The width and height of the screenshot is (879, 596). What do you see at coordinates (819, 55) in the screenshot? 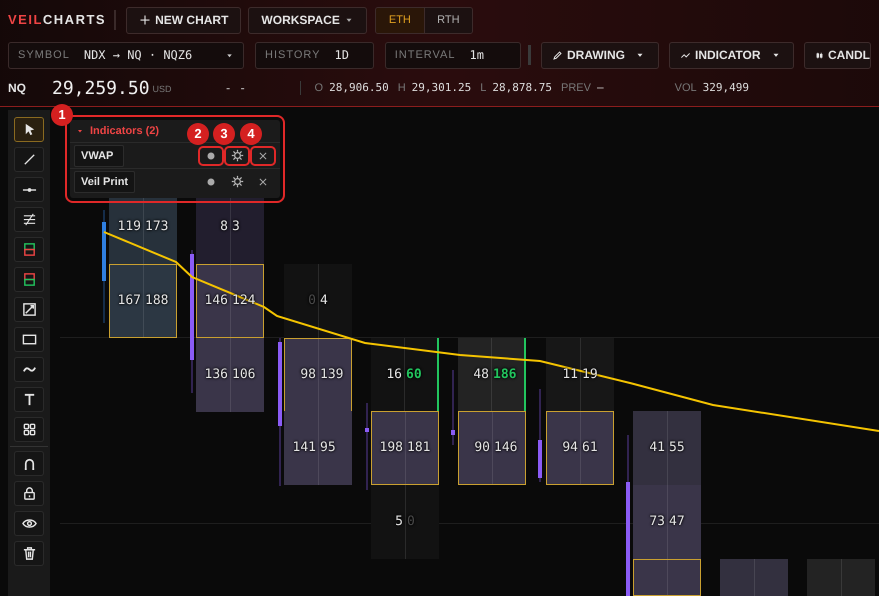
I see `candles-icon` at bounding box center [819, 55].